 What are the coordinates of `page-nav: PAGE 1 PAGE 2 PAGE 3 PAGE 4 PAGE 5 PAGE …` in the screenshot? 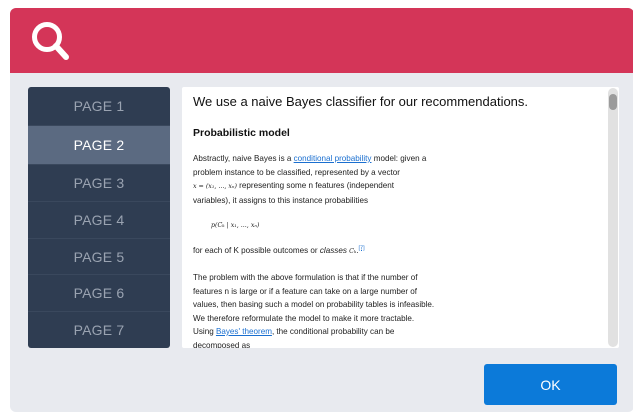 It's located at (99, 217).